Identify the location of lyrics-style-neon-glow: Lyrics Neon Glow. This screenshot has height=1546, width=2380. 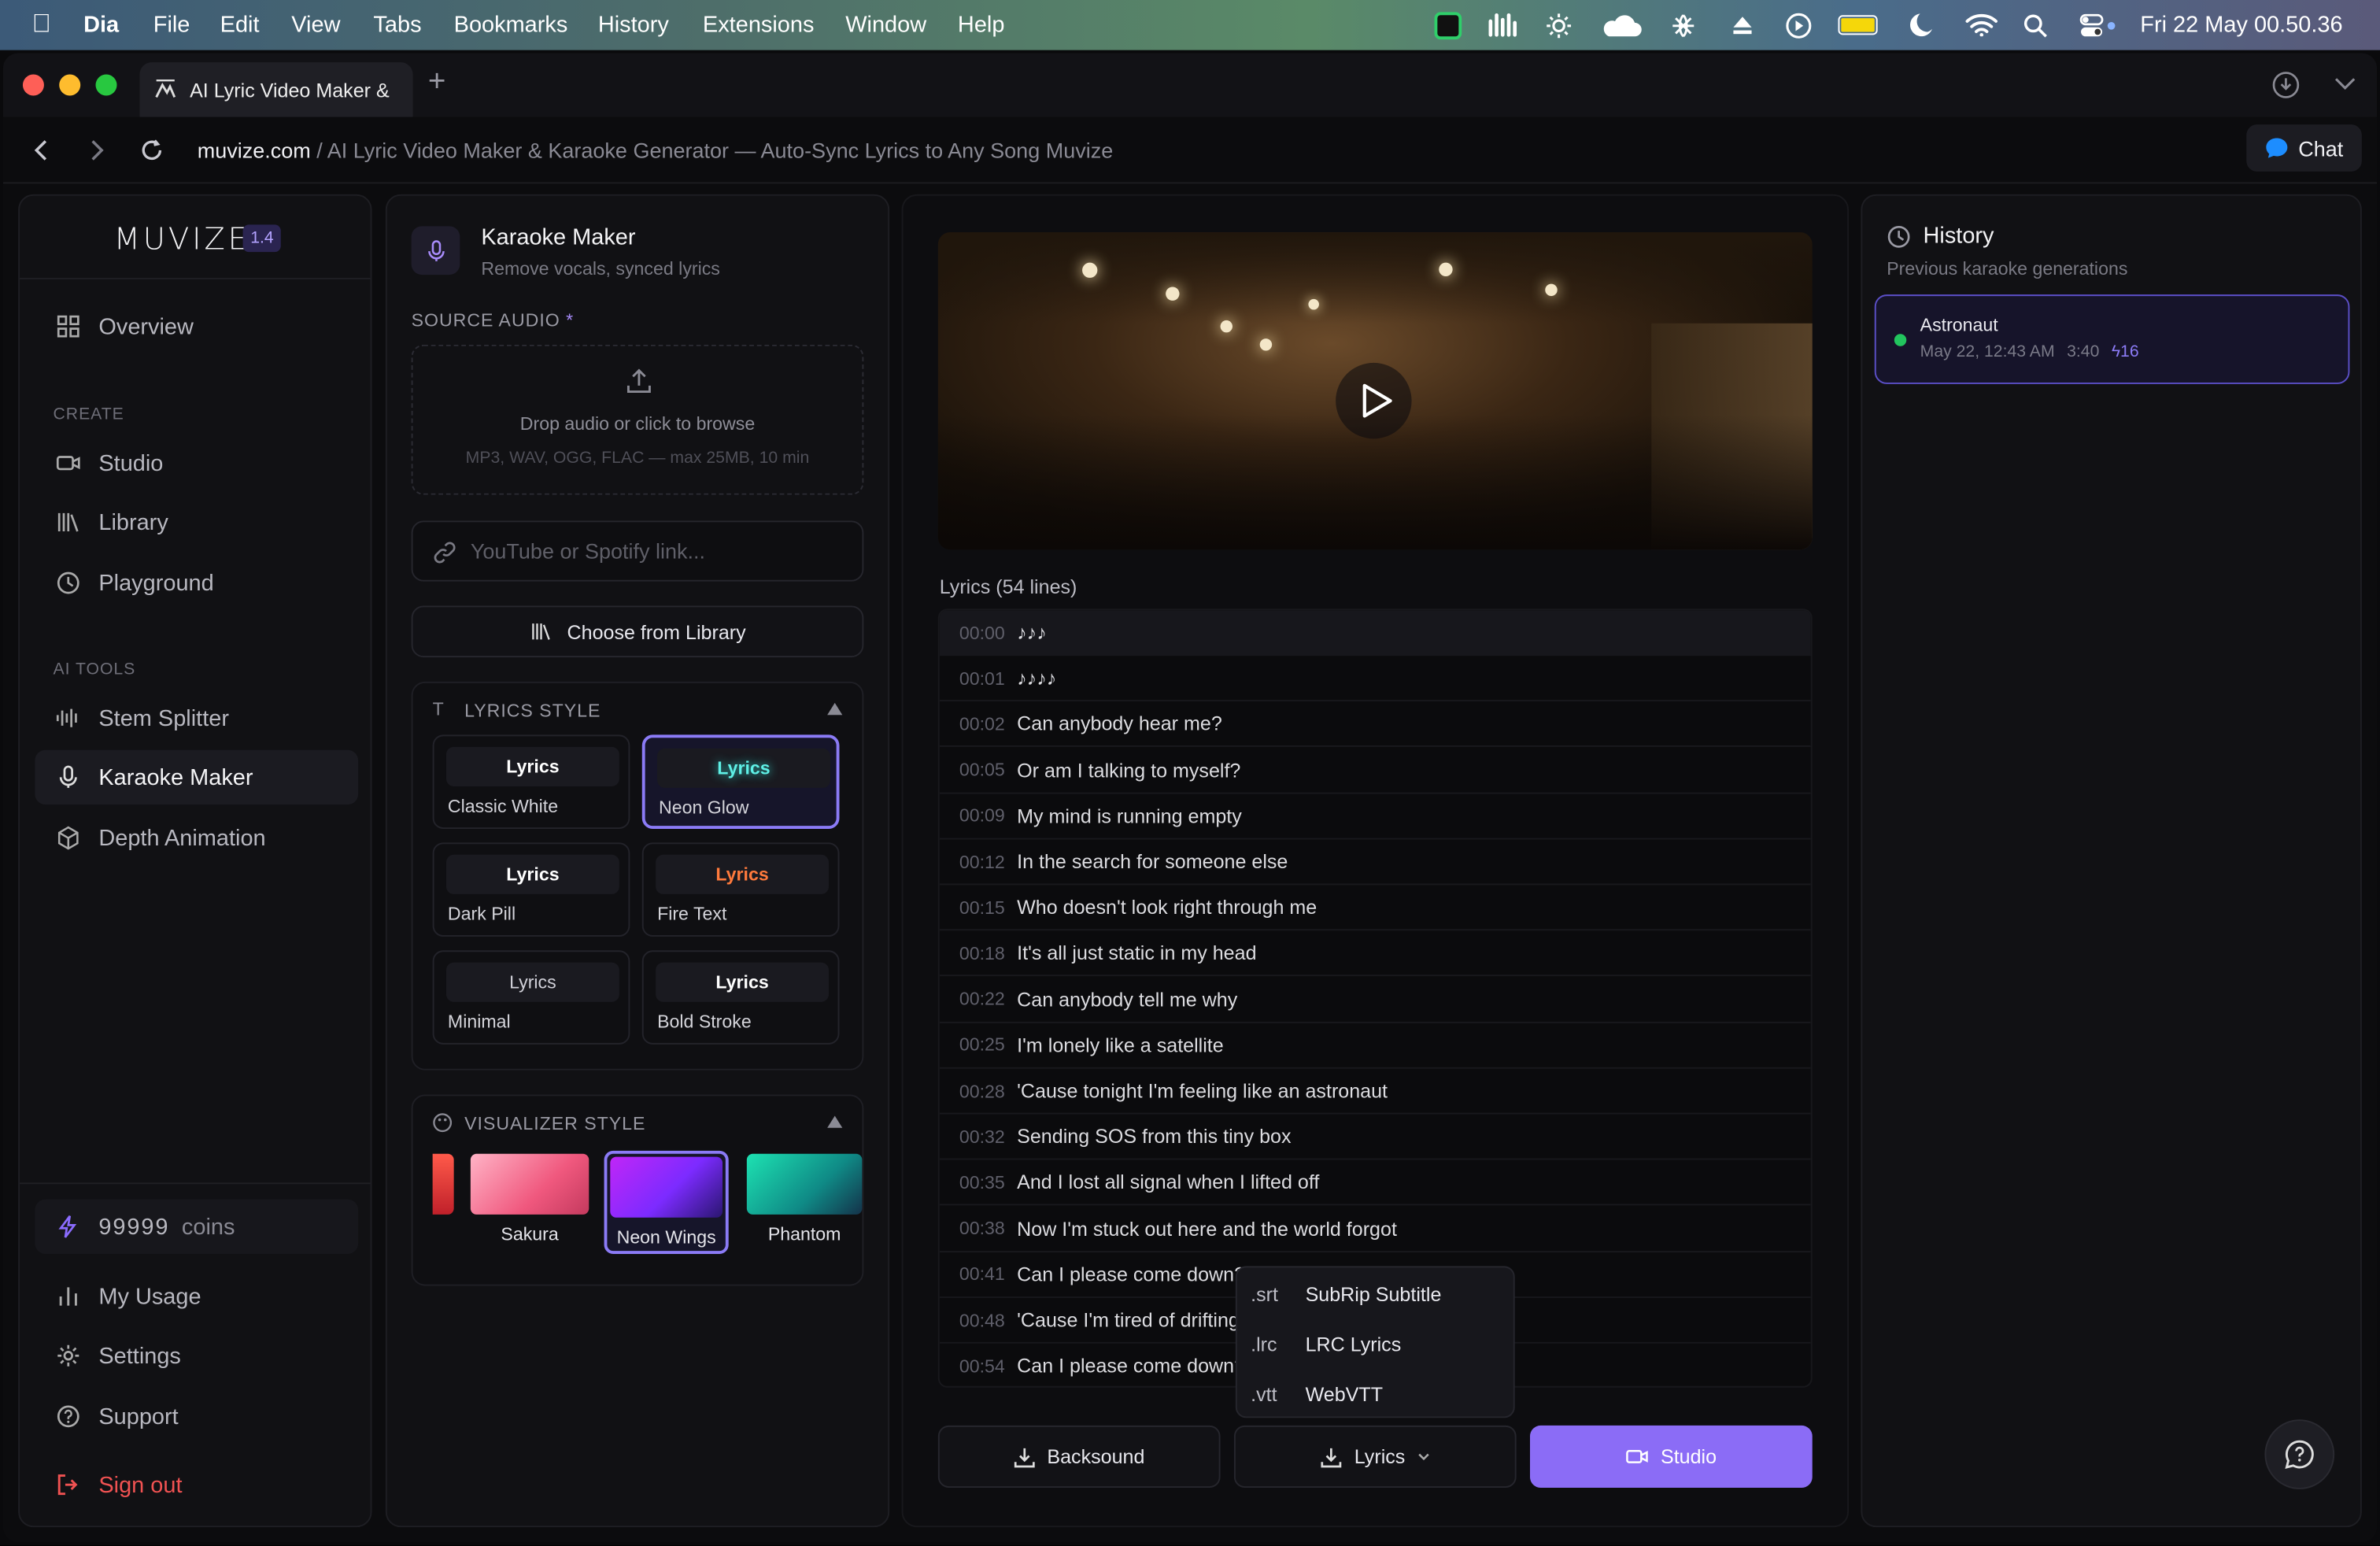
(740, 782).